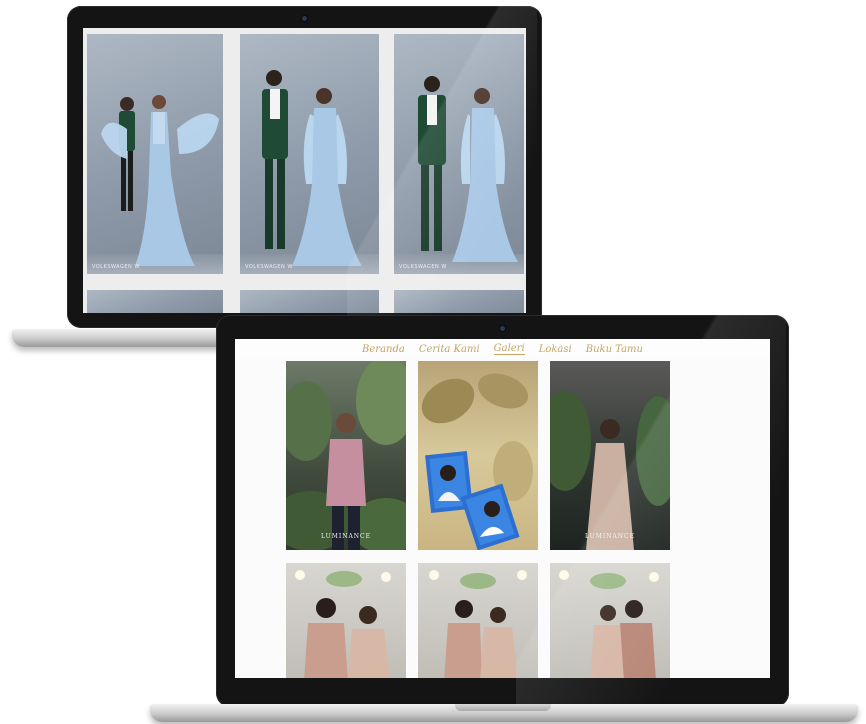  I want to click on nav-item-cerita-kami: Cerita Kami, so click(449, 349).